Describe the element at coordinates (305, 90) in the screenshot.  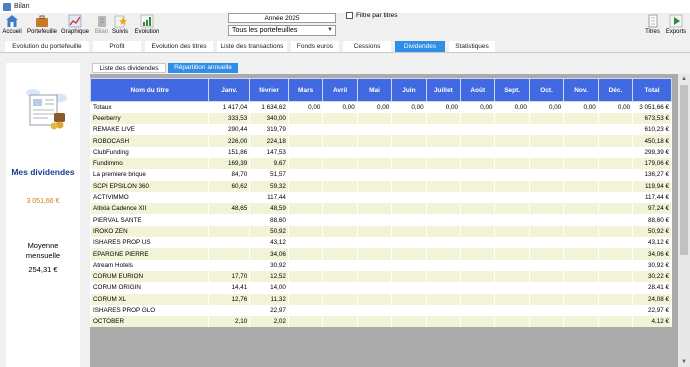
I see `column-header: Mars` at that location.